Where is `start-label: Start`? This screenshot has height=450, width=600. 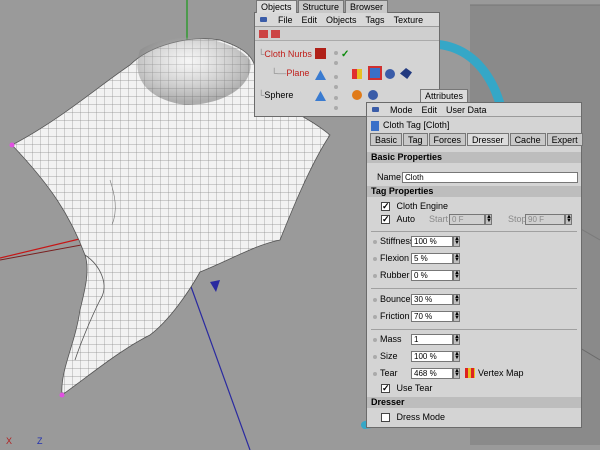 start-label: Start is located at coordinates (439, 219).